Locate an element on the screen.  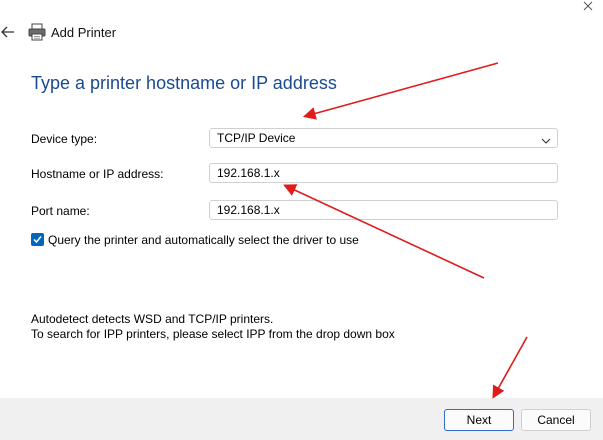
dialog-footer: Next Cancel is located at coordinates (301, 419).